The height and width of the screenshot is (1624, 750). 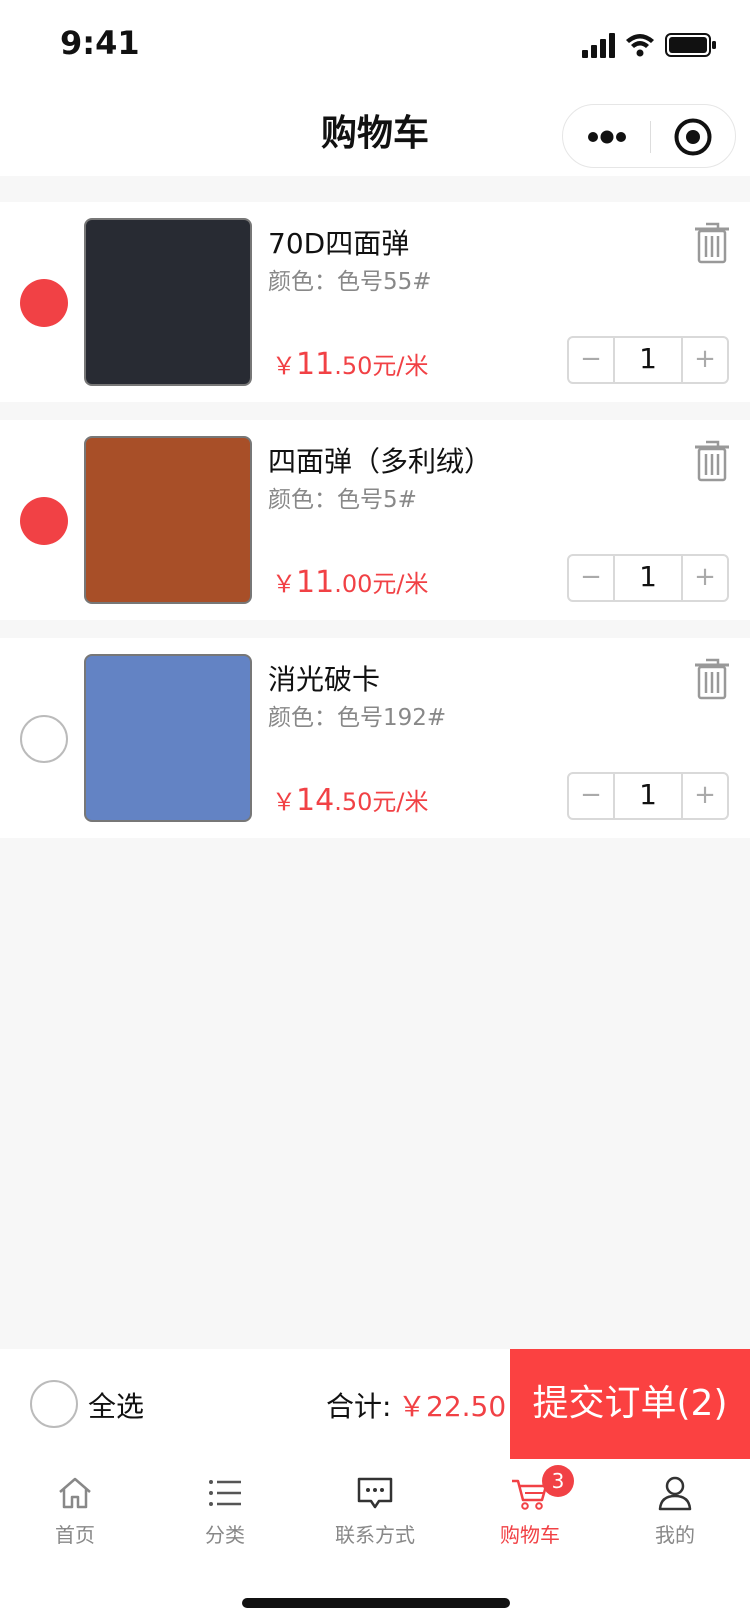 What do you see at coordinates (375, 1535) in the screenshot?
I see `tab-label: 联系方式` at bounding box center [375, 1535].